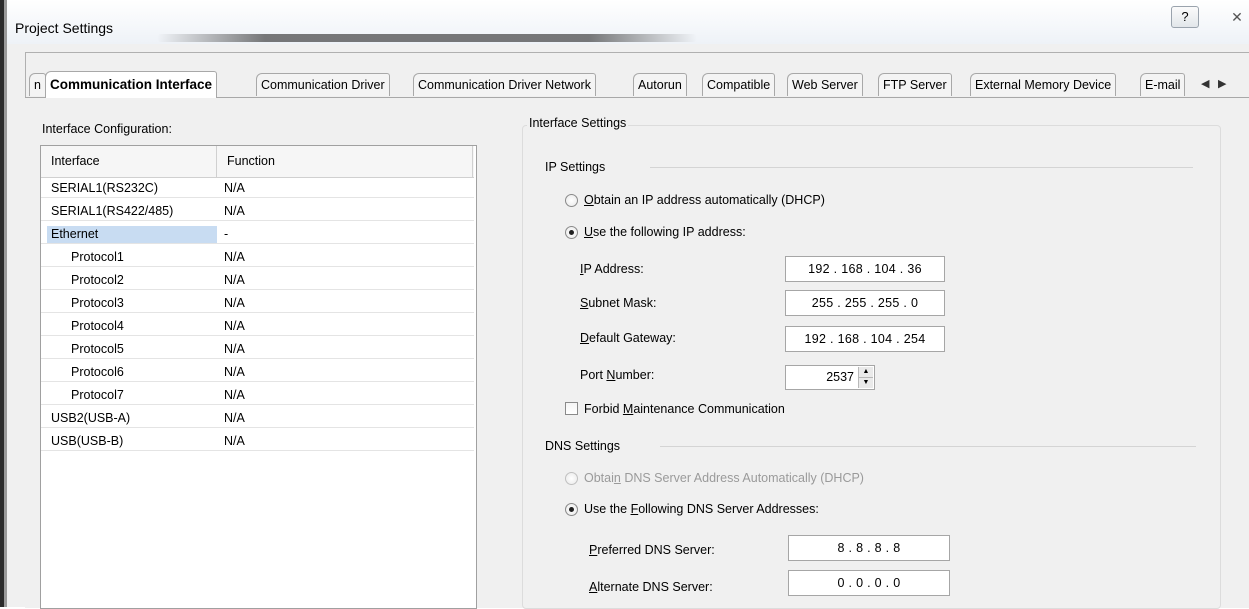 The height and width of the screenshot is (609, 1249). What do you see at coordinates (1237, 17) in the screenshot?
I see `close-icon: ✕` at bounding box center [1237, 17].